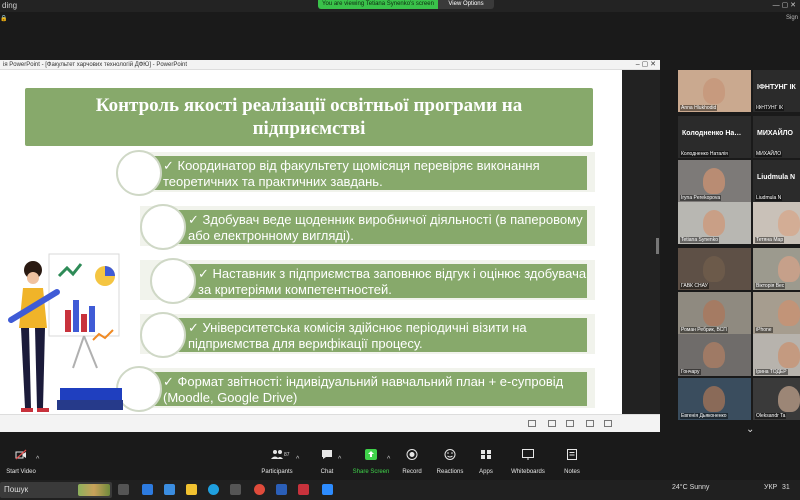 This screenshot has width=800, height=500. Describe the element at coordinates (776, 181) in the screenshot. I see `participant-tile: Liudmula N Liudmula N` at that location.